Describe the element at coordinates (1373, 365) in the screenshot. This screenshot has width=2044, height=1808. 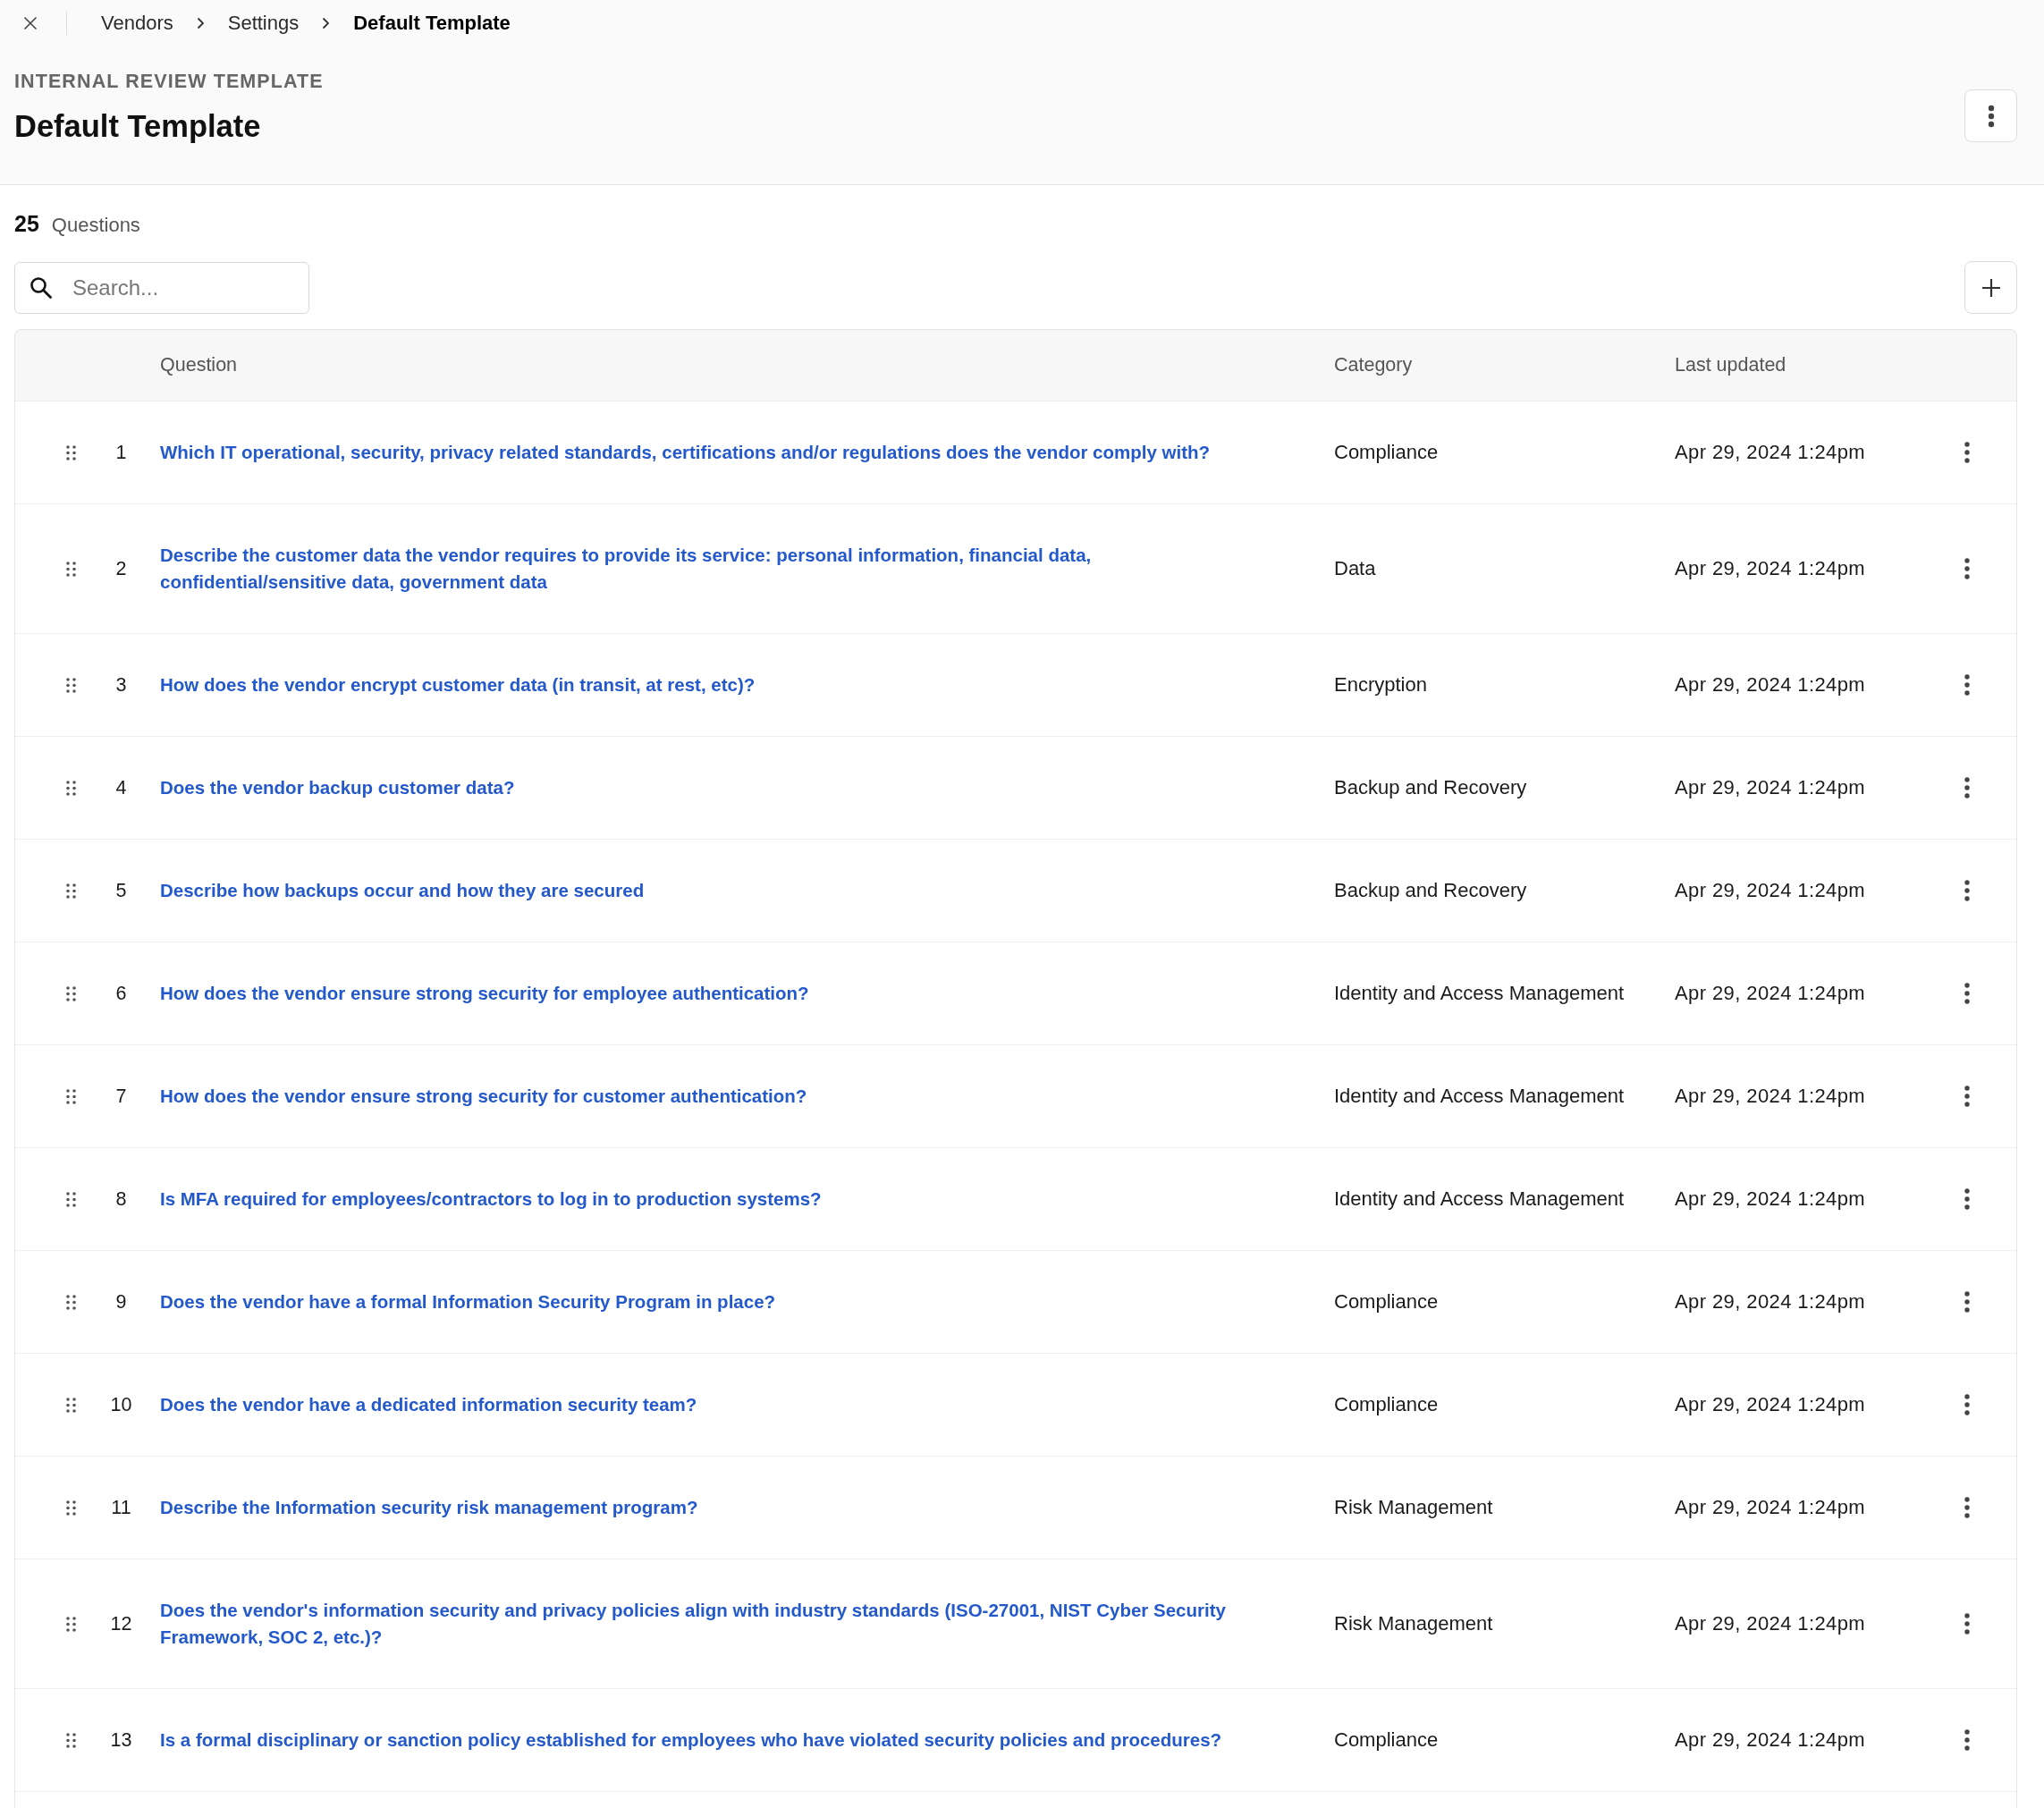
I see `column-header: Category` at that location.